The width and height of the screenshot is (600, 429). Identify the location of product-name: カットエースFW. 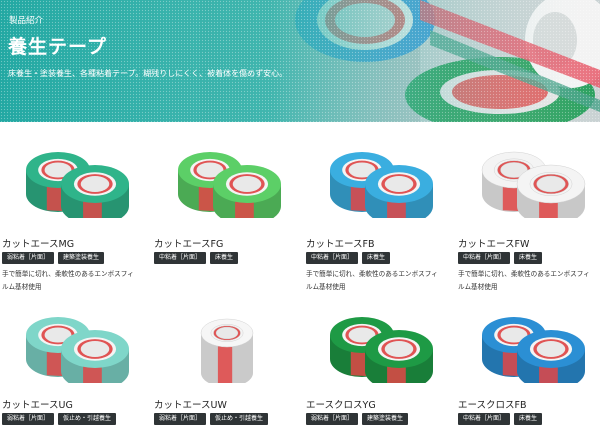
(493, 243).